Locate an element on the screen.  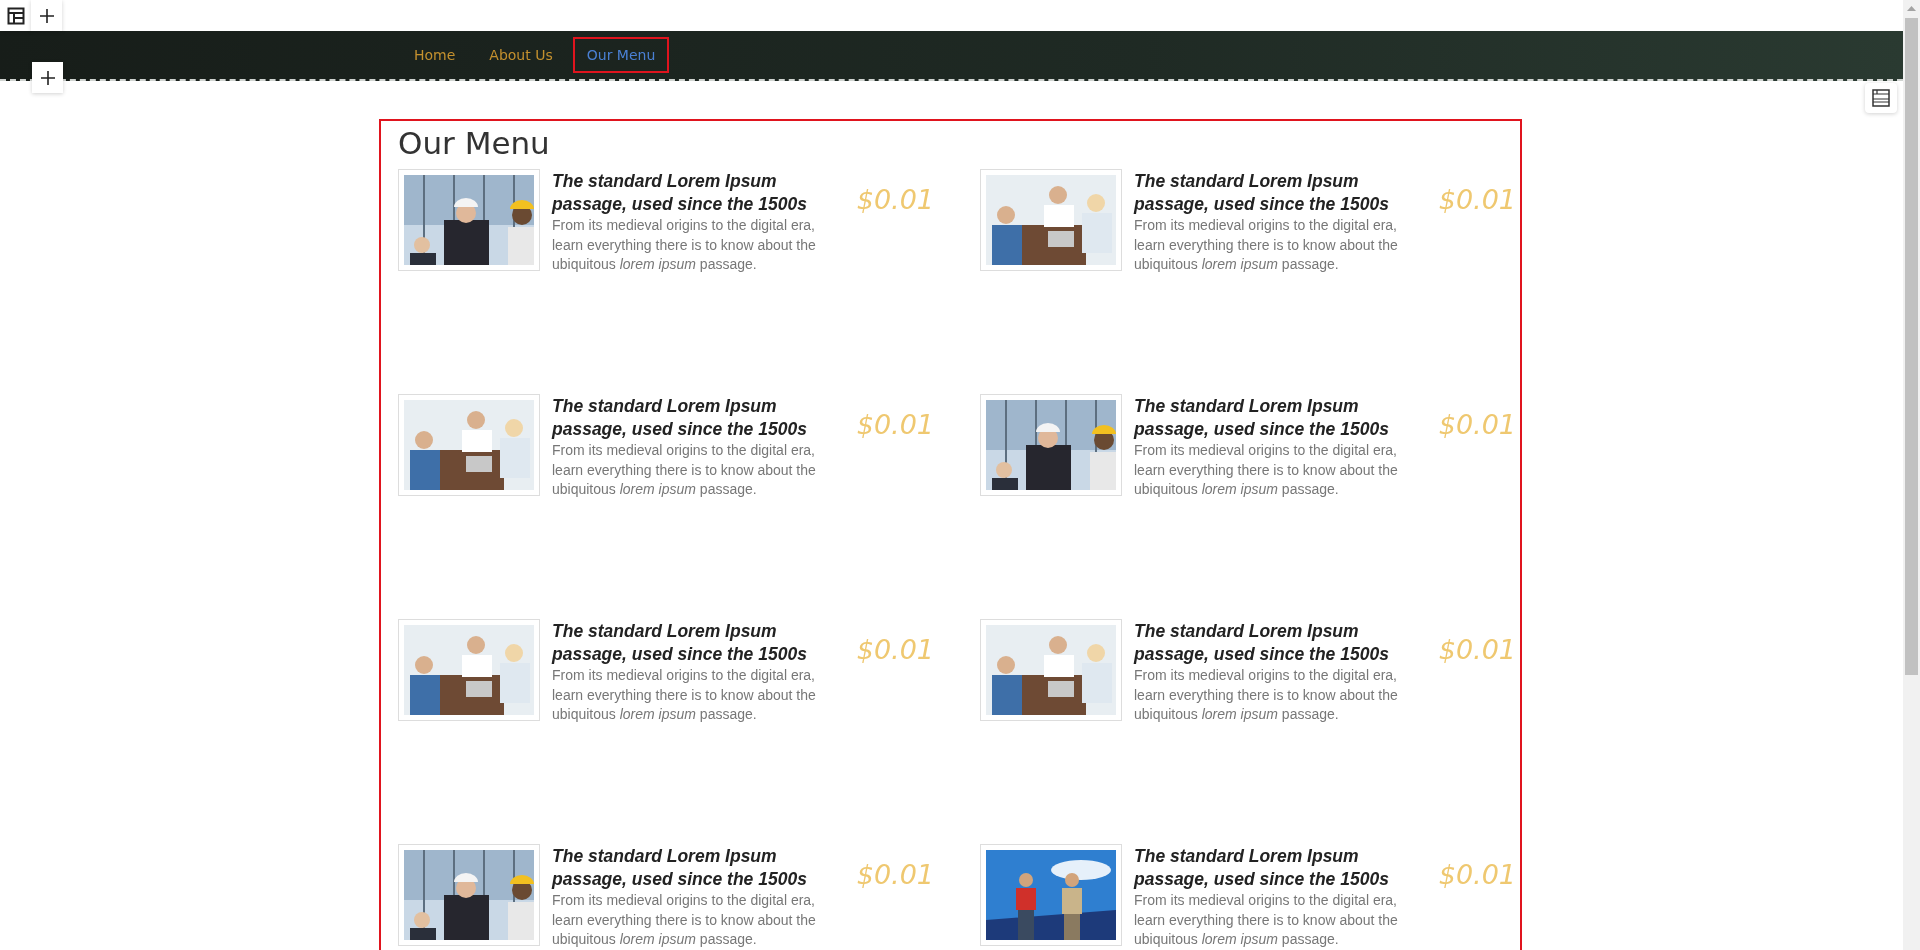
scrollbar is located at coordinates (1911, 475).